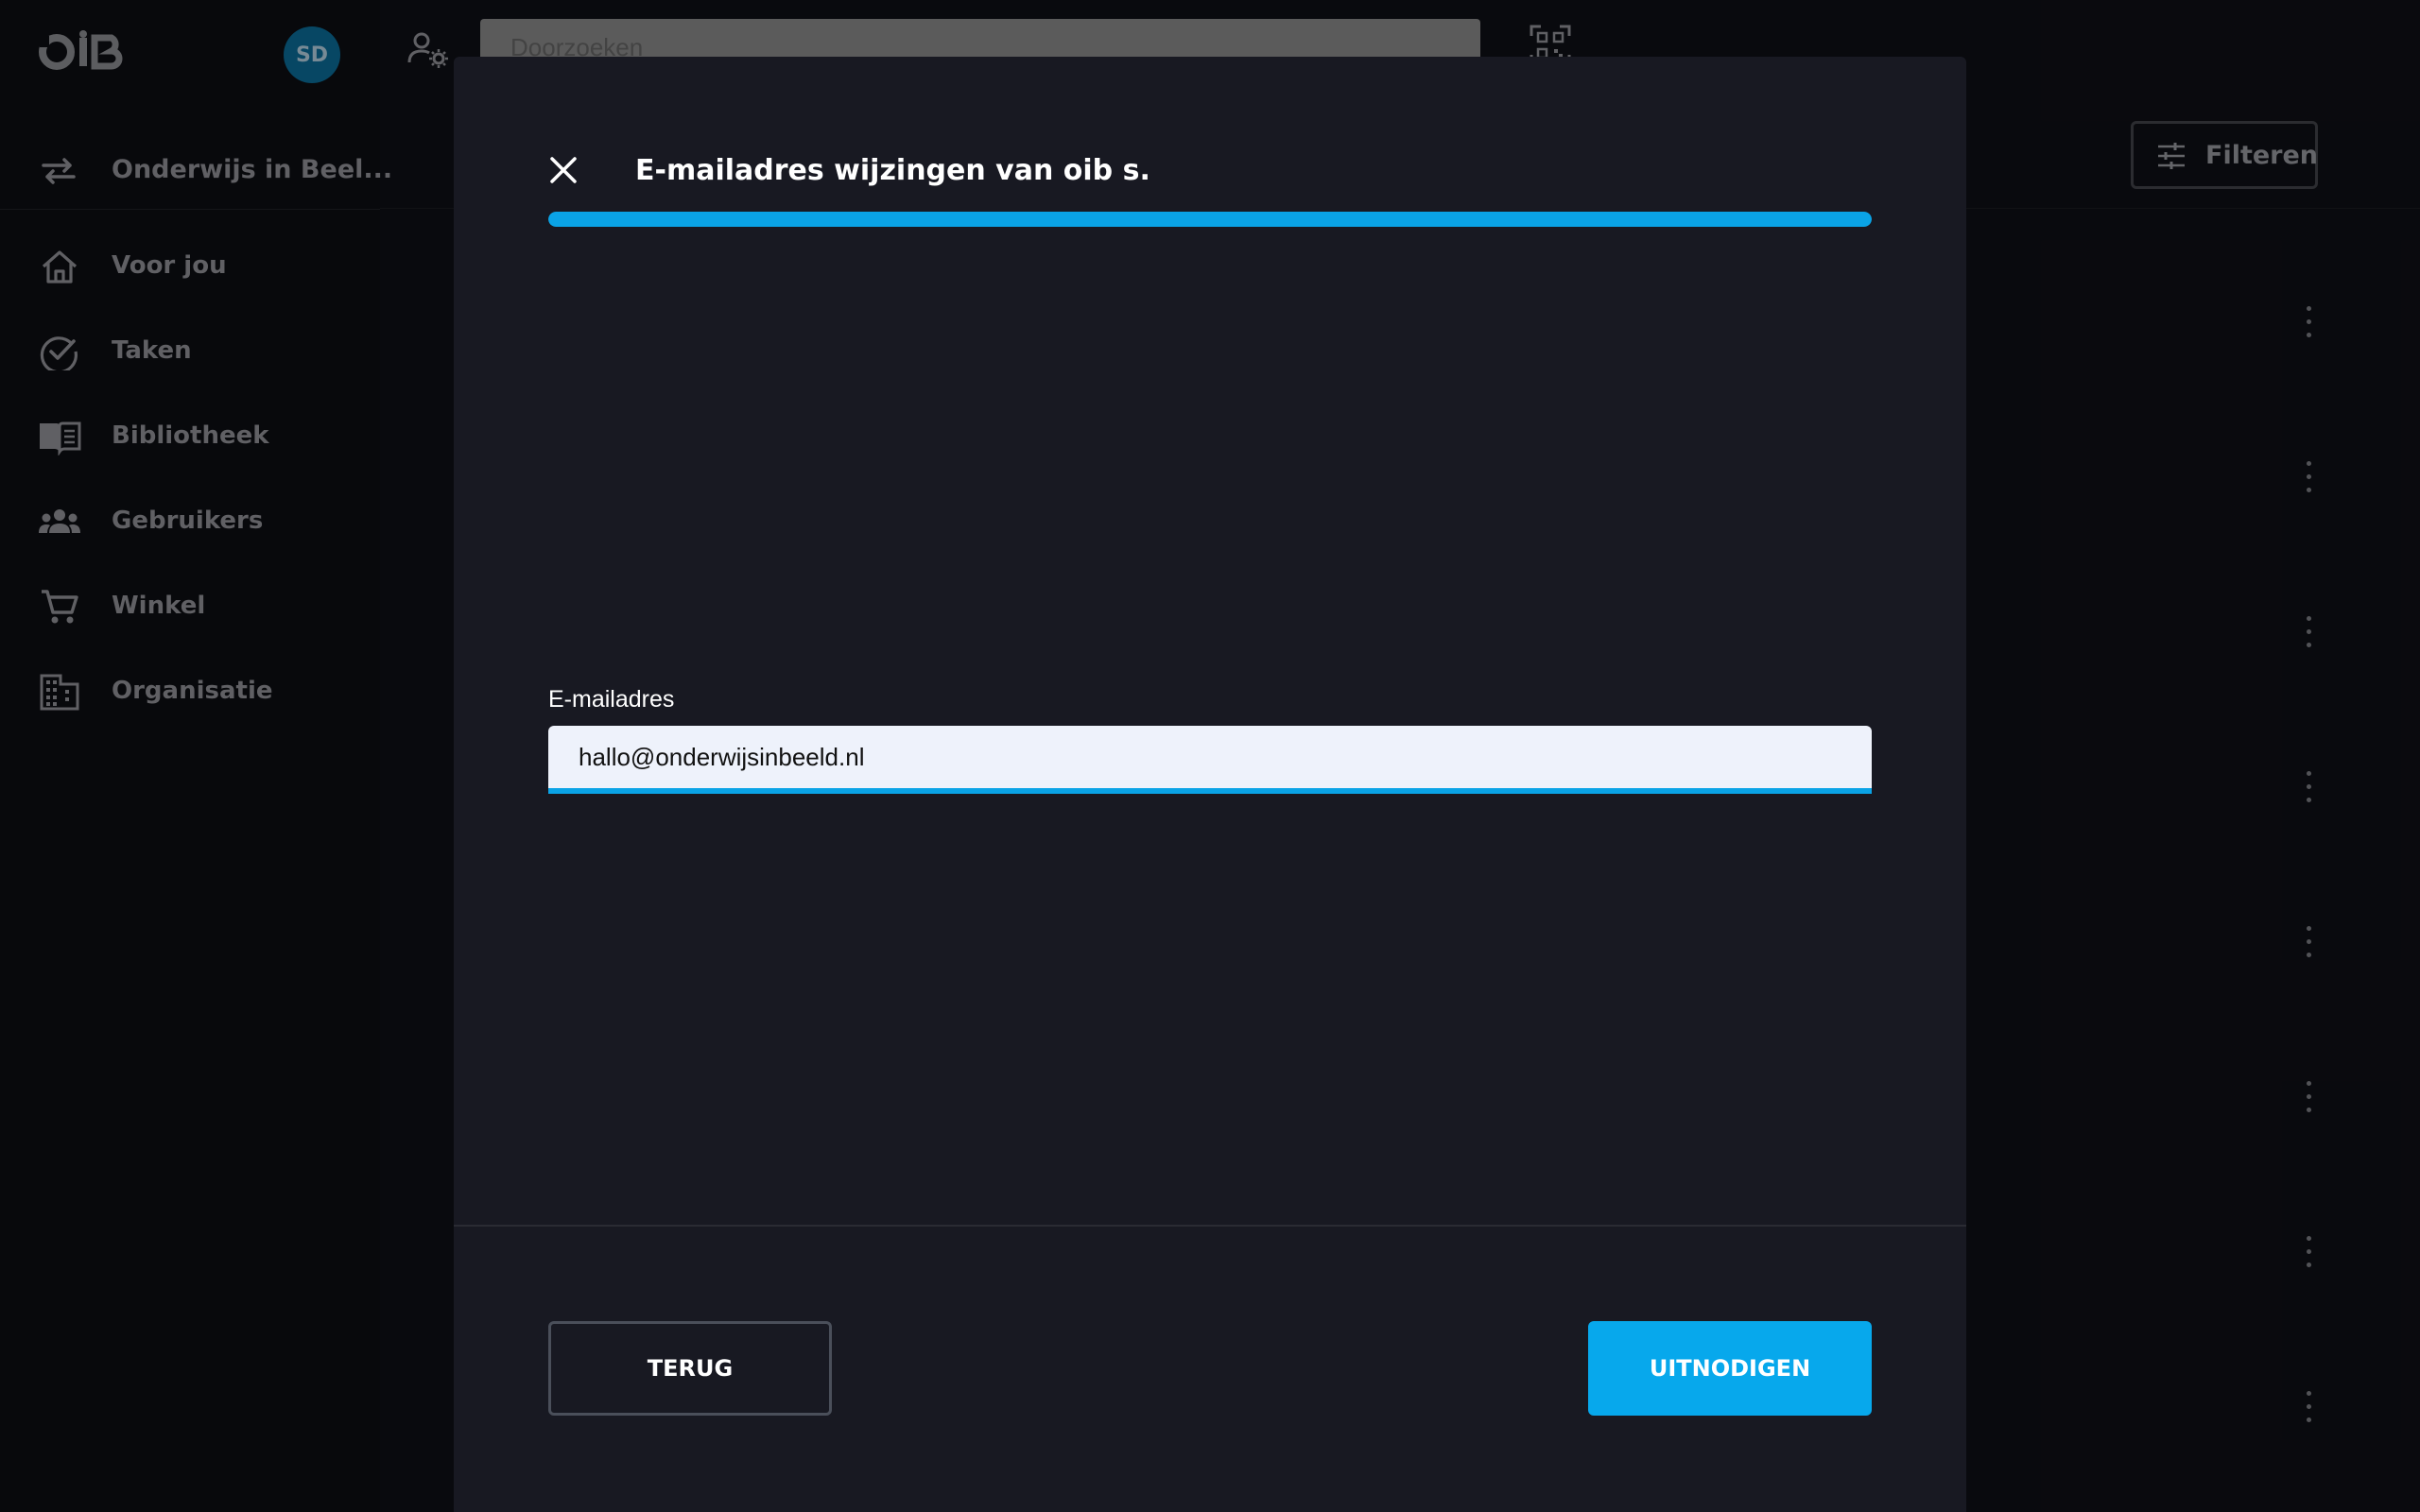  I want to click on progress-fill, so click(1210, 219).